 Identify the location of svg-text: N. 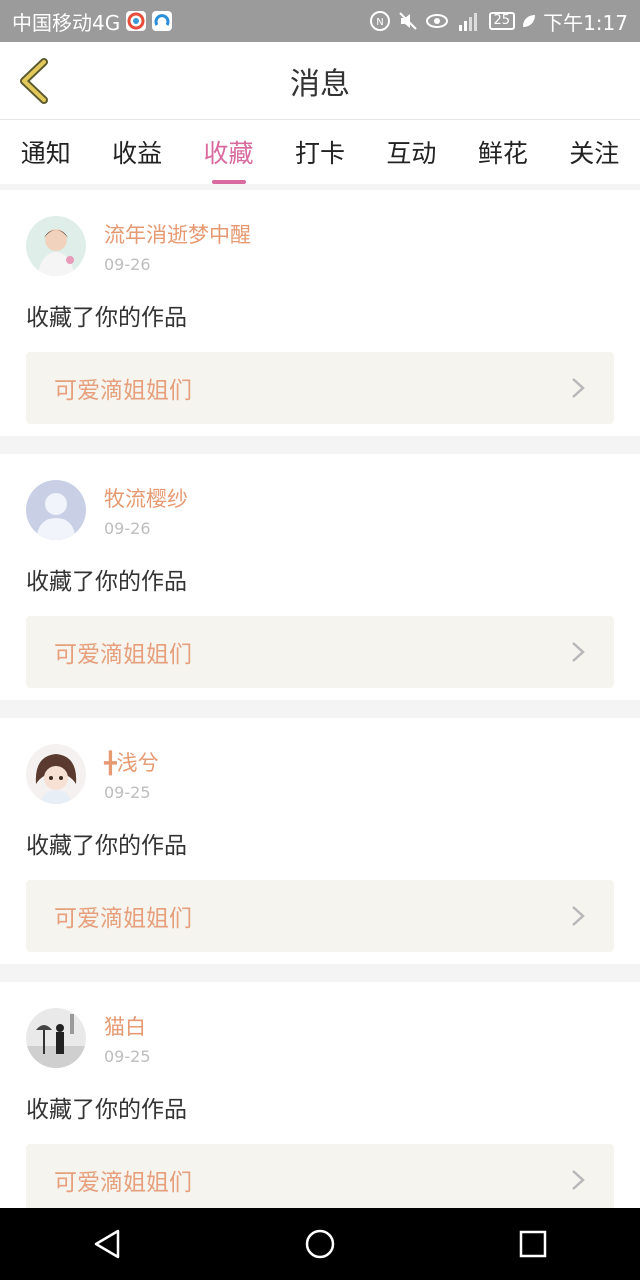
(379, 22).